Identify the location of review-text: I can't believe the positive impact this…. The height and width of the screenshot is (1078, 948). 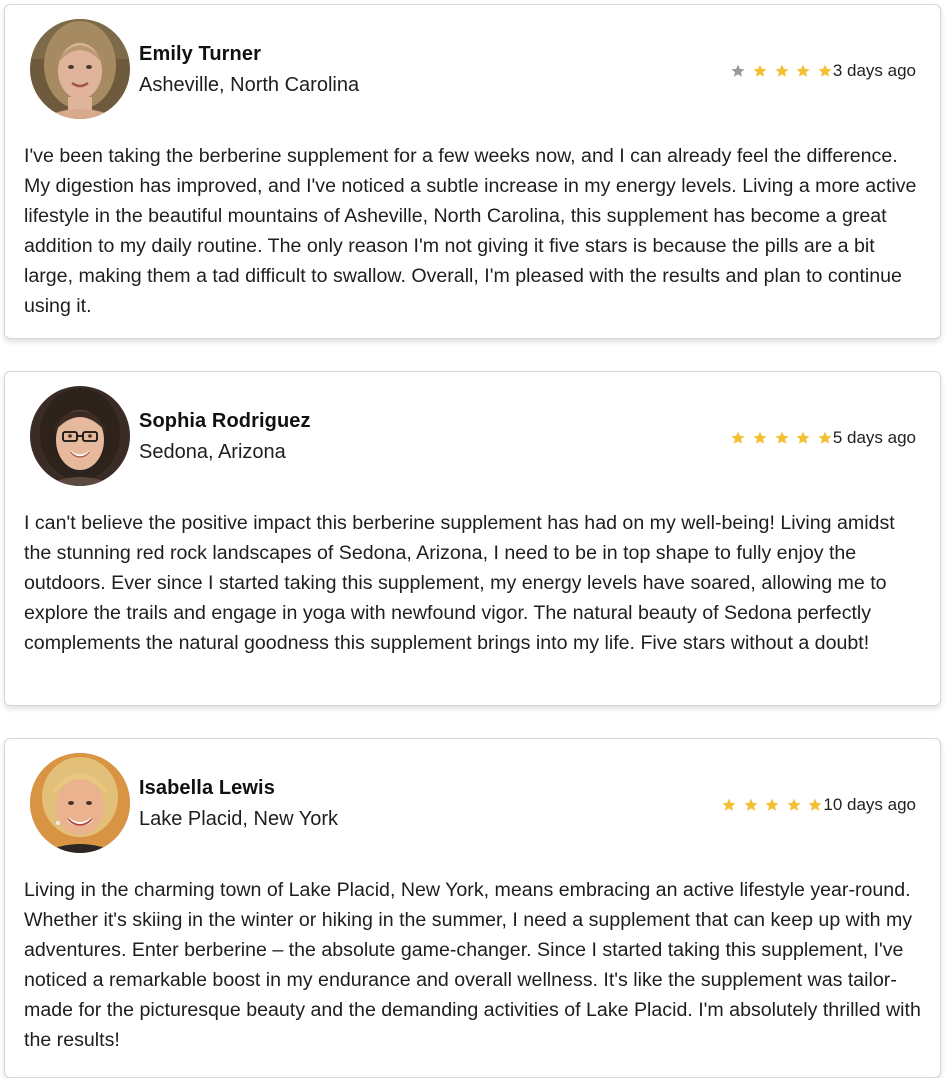
(459, 583).